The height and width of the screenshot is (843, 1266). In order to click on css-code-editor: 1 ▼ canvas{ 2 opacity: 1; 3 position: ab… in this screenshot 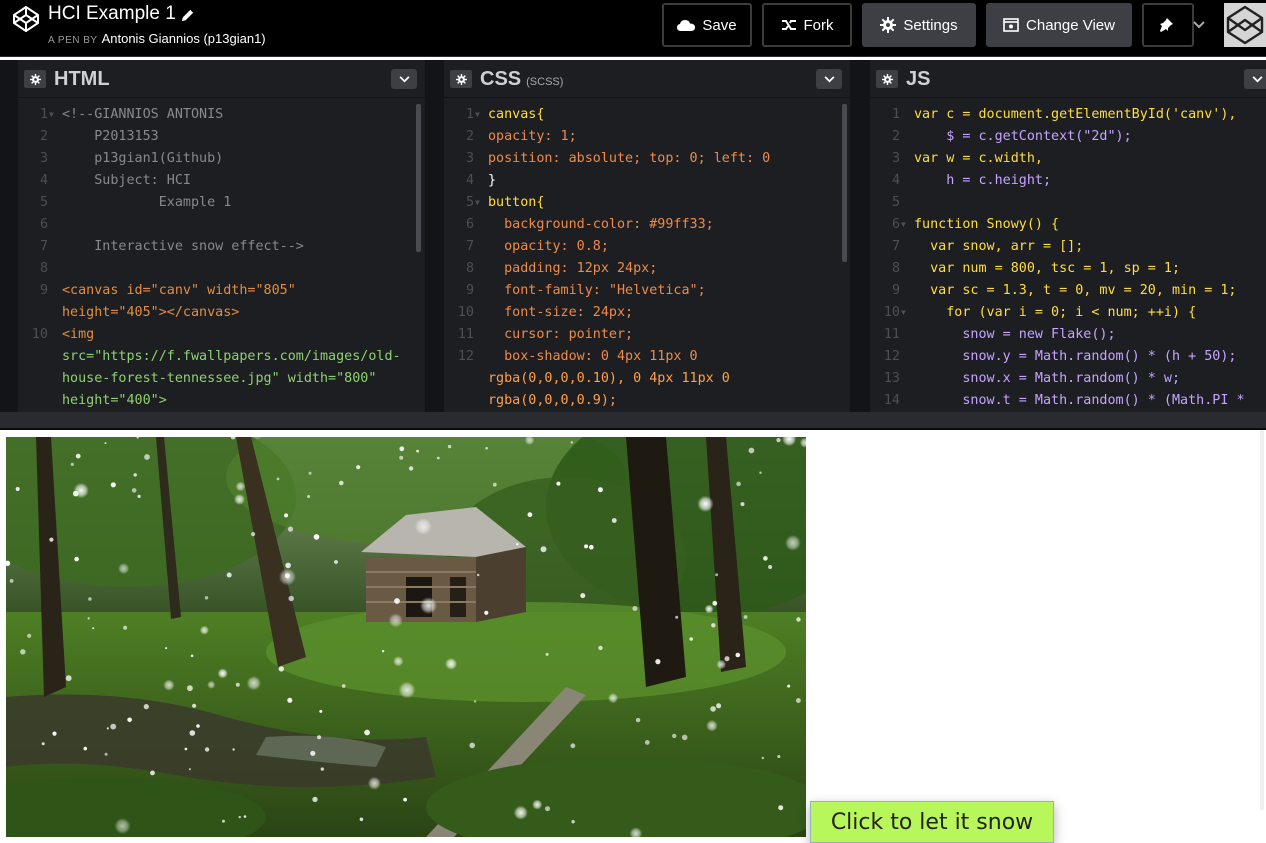, I will do `click(647, 258)`.